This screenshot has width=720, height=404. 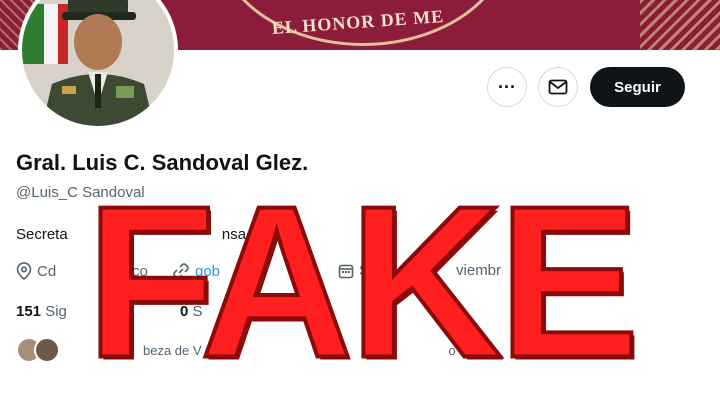 What do you see at coordinates (42, 234) in the screenshot?
I see `bio-text: Secreta` at bounding box center [42, 234].